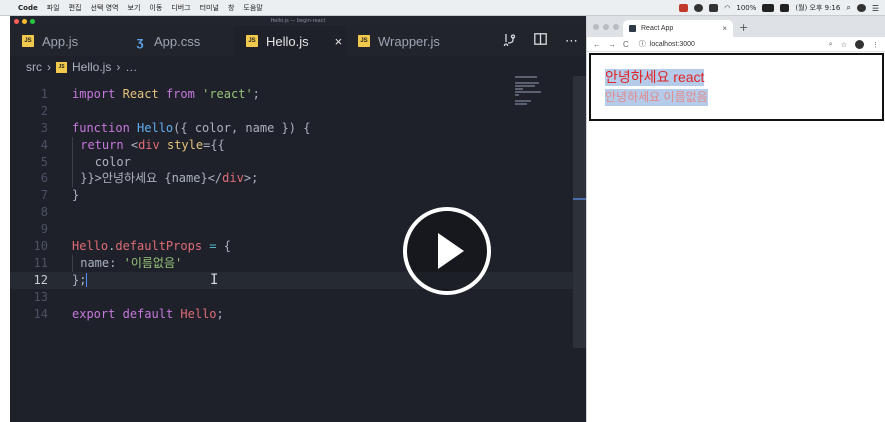  What do you see at coordinates (571, 41) in the screenshot?
I see `more-actions-icon: ⋯` at bounding box center [571, 41].